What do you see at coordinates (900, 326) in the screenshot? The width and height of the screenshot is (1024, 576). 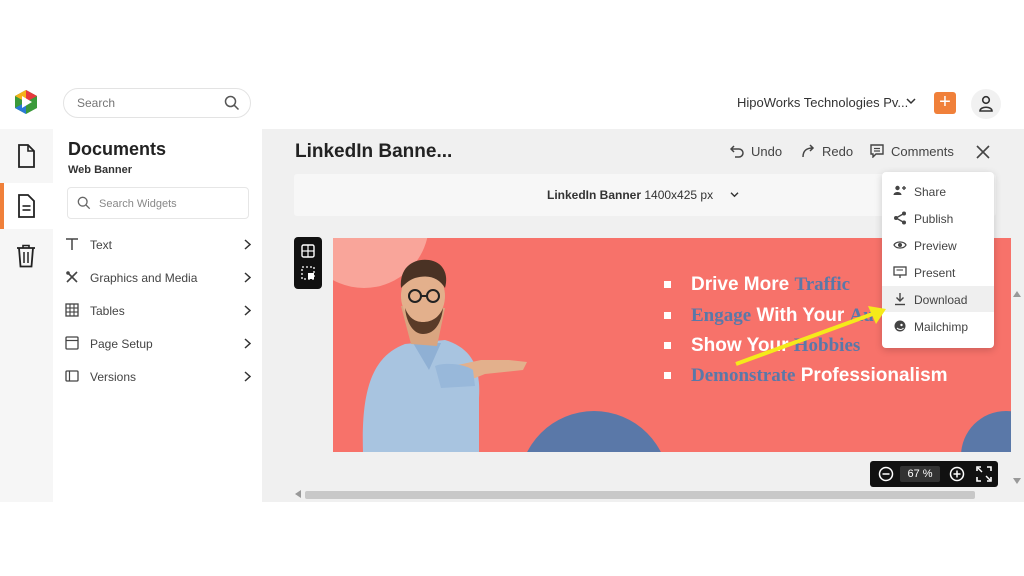 I see `mailchimp-icon` at bounding box center [900, 326].